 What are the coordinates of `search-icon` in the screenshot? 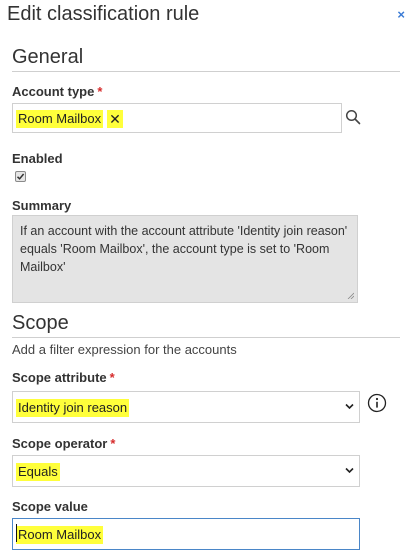 It's located at (353, 117).